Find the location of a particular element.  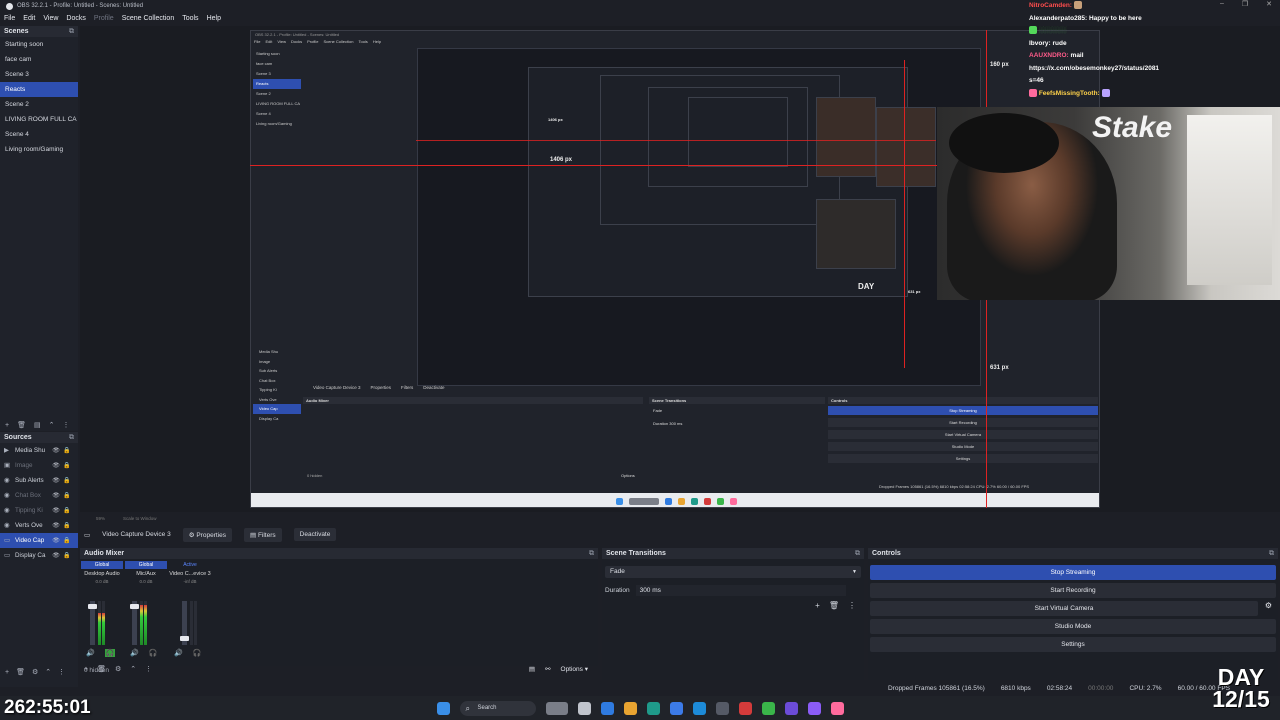

scene-item-scene-3: Scene 3 is located at coordinates (39, 74).